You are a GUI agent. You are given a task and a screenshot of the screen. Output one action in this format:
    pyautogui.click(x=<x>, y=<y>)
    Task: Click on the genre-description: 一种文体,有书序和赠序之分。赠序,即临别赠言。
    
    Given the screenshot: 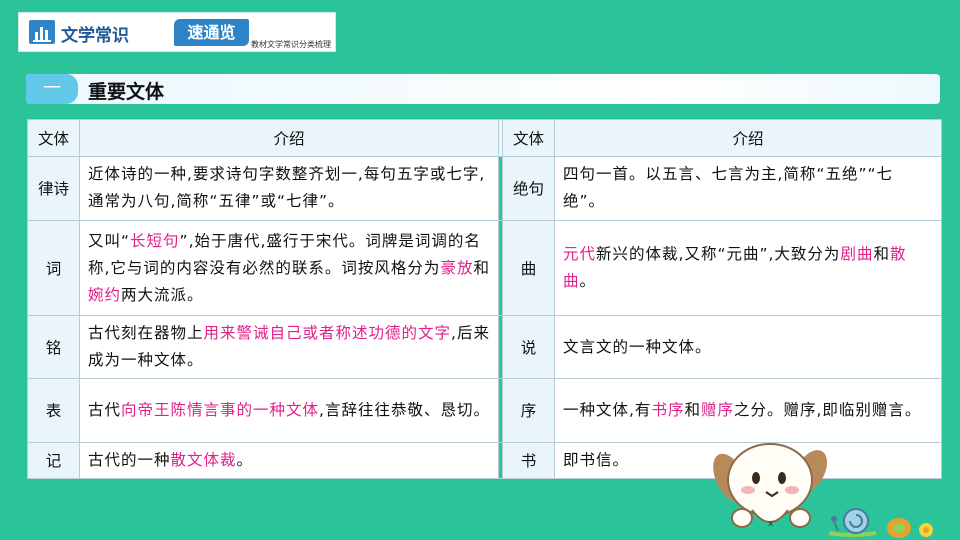 What is the action you would take?
    pyautogui.click(x=748, y=410)
    